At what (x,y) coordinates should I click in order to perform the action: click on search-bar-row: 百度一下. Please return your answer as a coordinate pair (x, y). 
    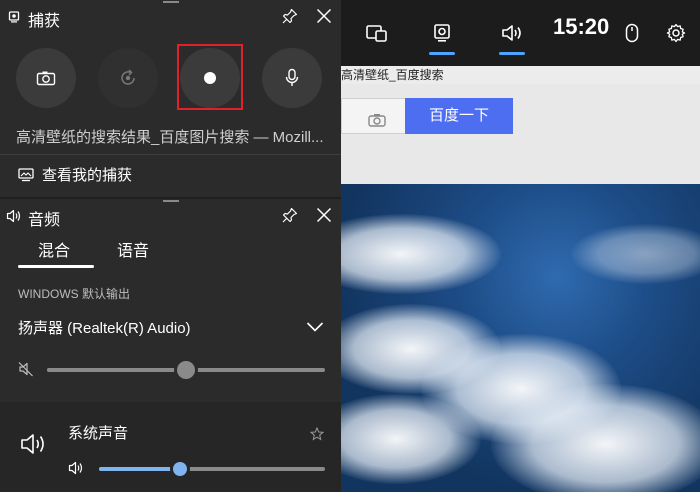
    Looking at the image, I should click on (520, 116).